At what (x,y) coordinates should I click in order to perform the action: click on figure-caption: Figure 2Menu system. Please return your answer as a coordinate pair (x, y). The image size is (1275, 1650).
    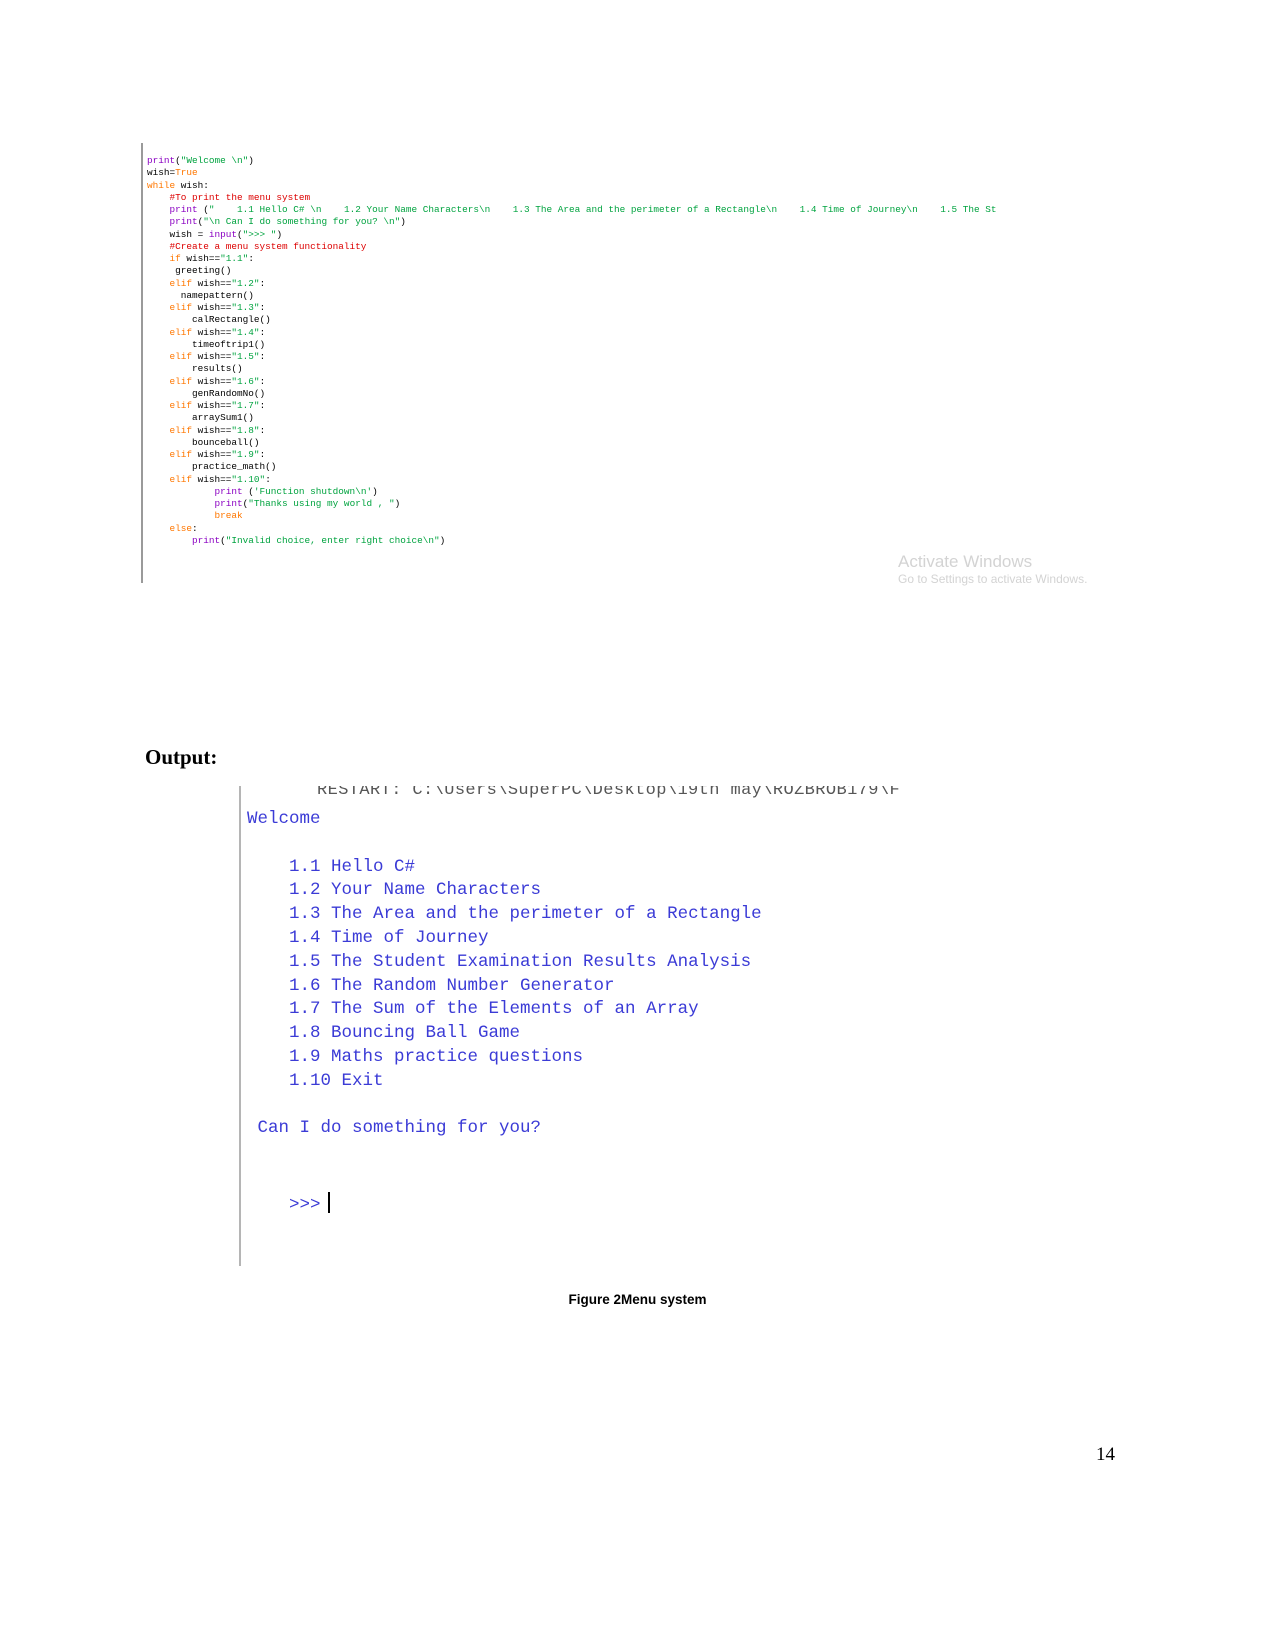
    Looking at the image, I should click on (637, 1299).